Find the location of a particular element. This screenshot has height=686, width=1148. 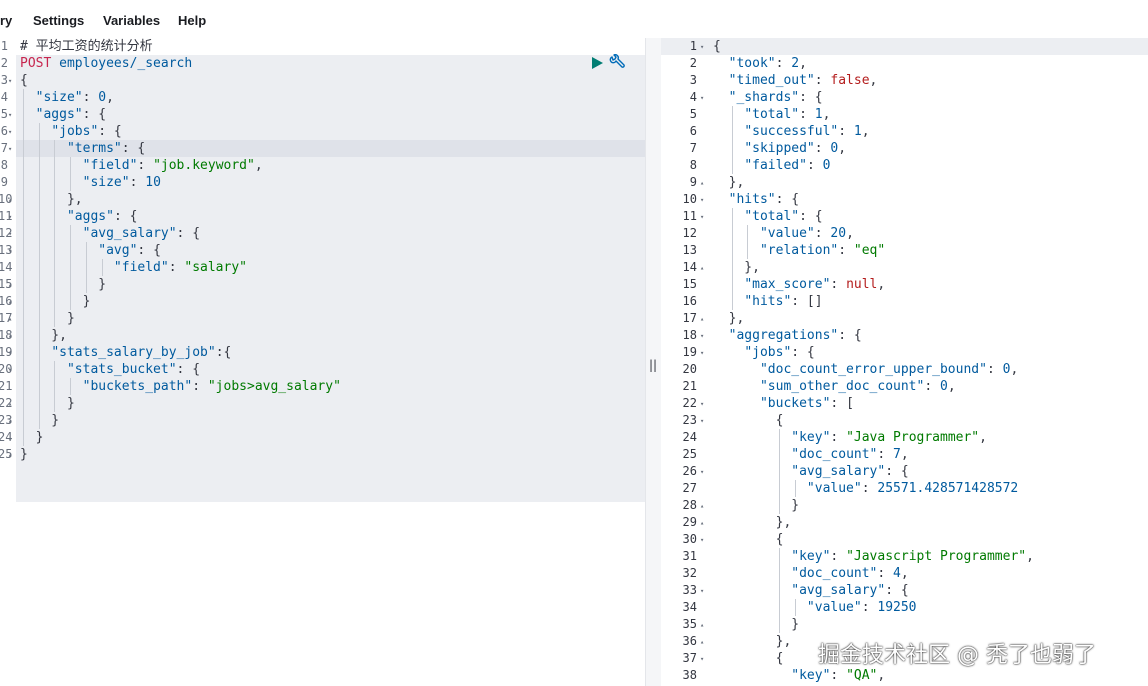

line-number: 20 is located at coordinates (6, 369).